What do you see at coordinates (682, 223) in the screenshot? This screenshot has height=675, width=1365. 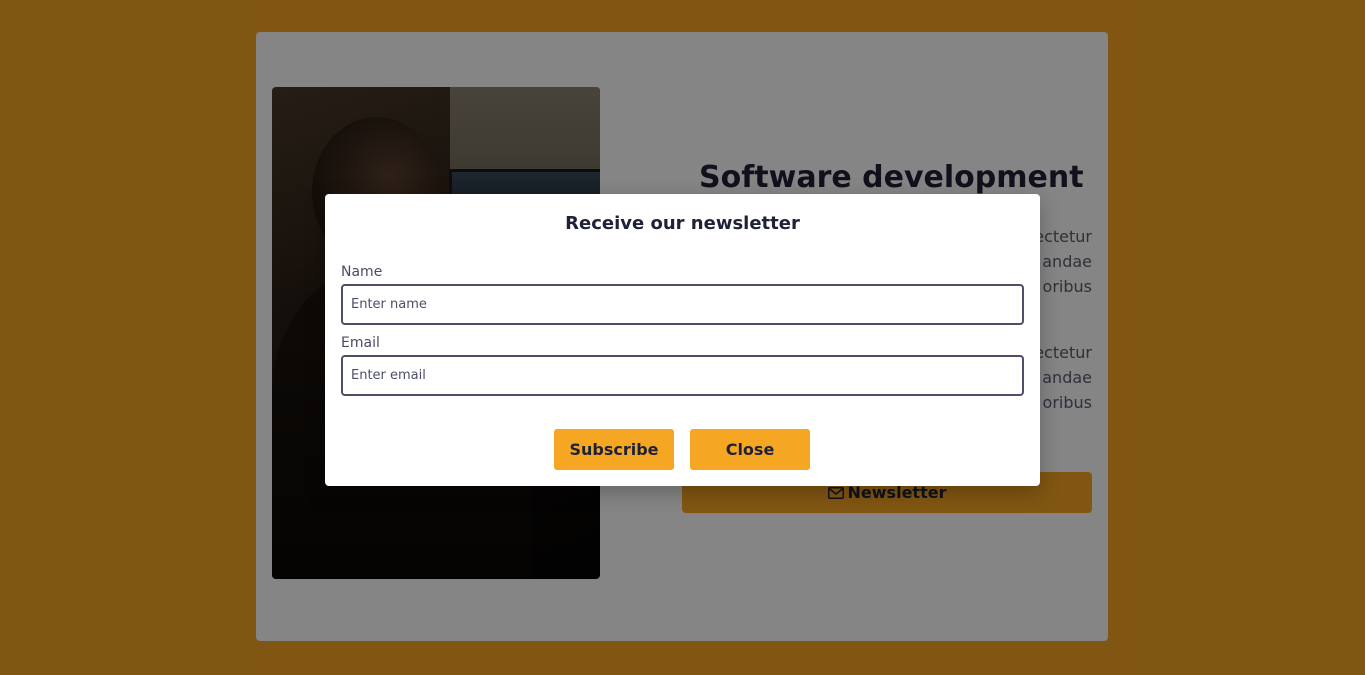 I see `modal-title: Receive our newsletter` at bounding box center [682, 223].